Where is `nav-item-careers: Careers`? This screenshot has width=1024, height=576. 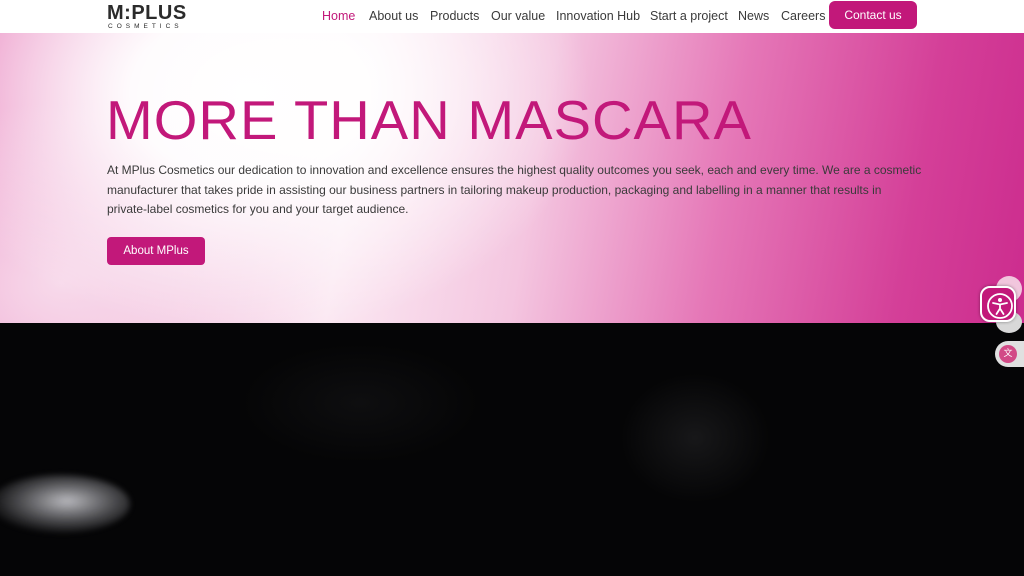 nav-item-careers: Careers is located at coordinates (803, 16).